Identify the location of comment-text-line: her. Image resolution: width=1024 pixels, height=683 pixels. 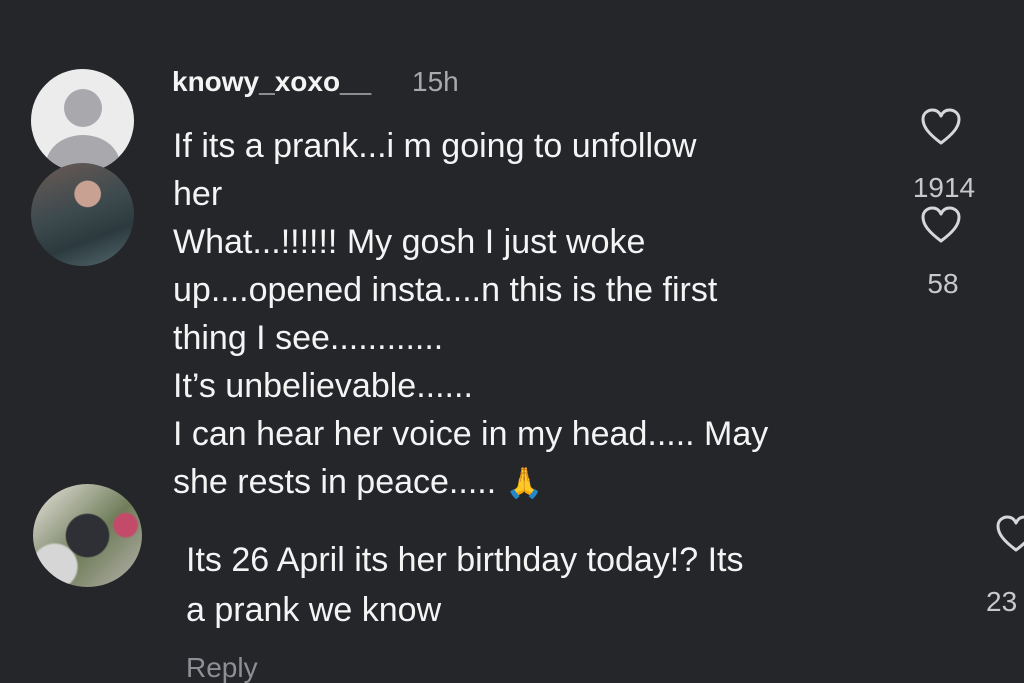
(198, 194).